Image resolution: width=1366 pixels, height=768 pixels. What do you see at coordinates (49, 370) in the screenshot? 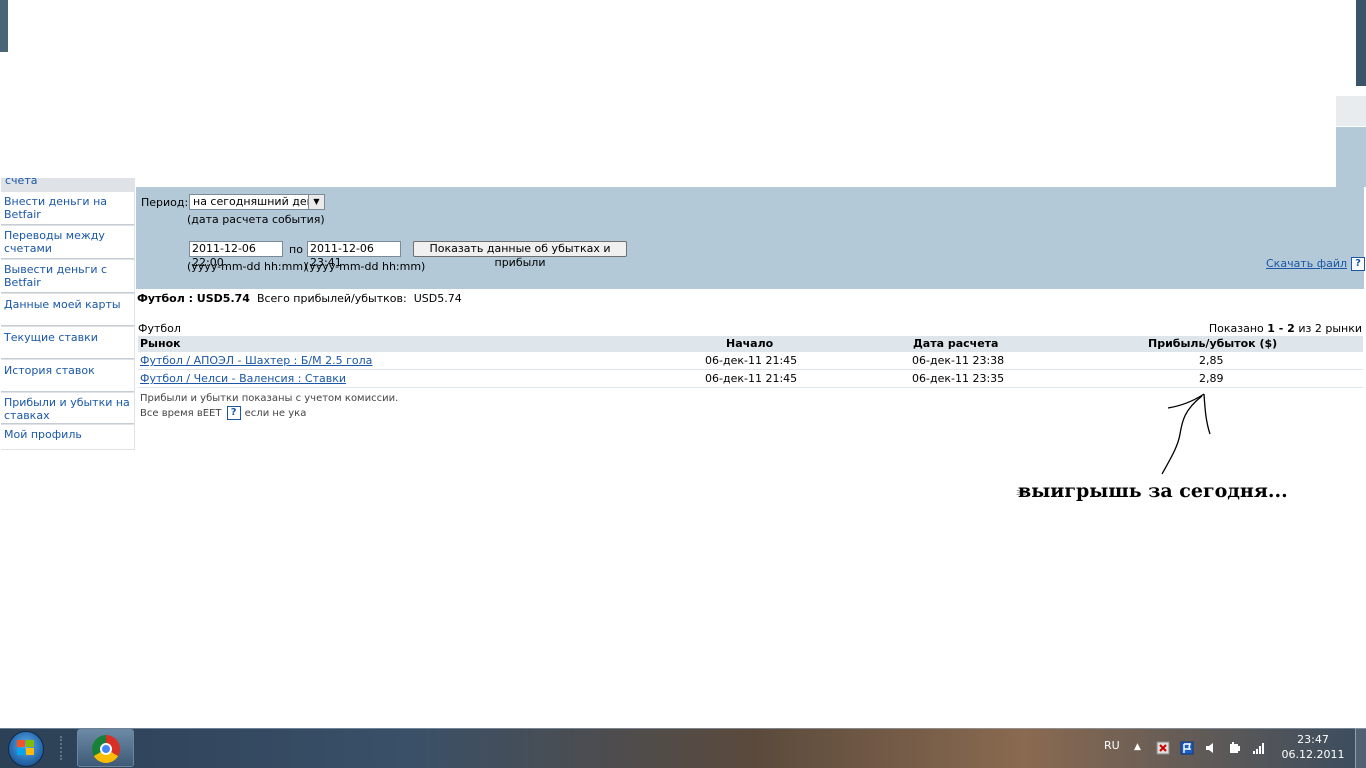
I see `sidebar-item-label: История ставок` at bounding box center [49, 370].